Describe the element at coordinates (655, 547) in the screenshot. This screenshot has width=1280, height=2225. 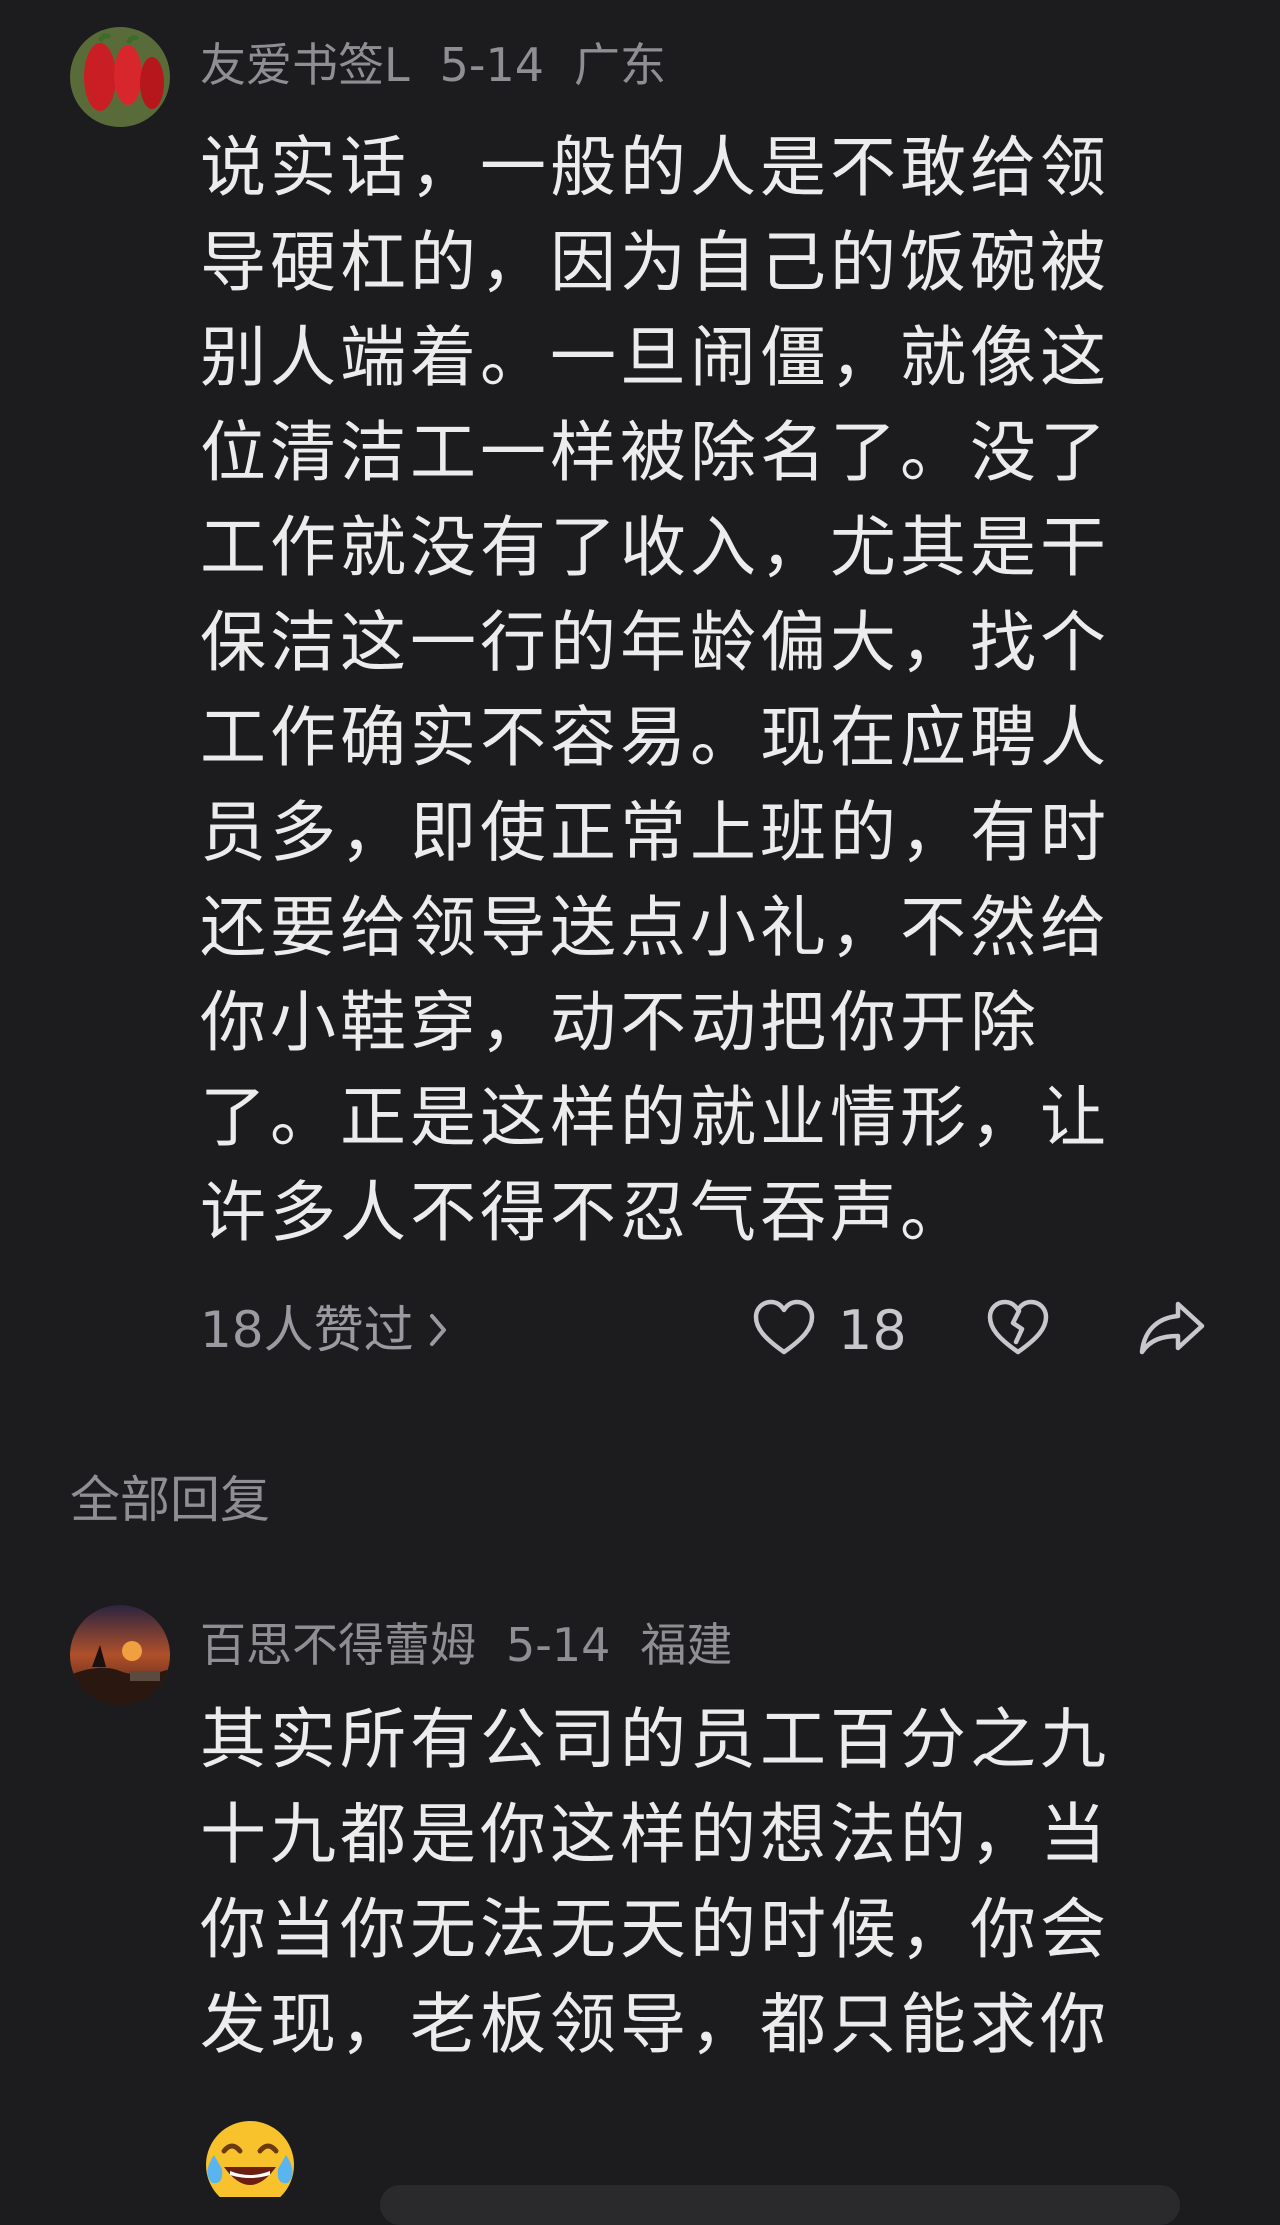
I see `comment-line: 工作就没有了收入，尤其是干` at that location.